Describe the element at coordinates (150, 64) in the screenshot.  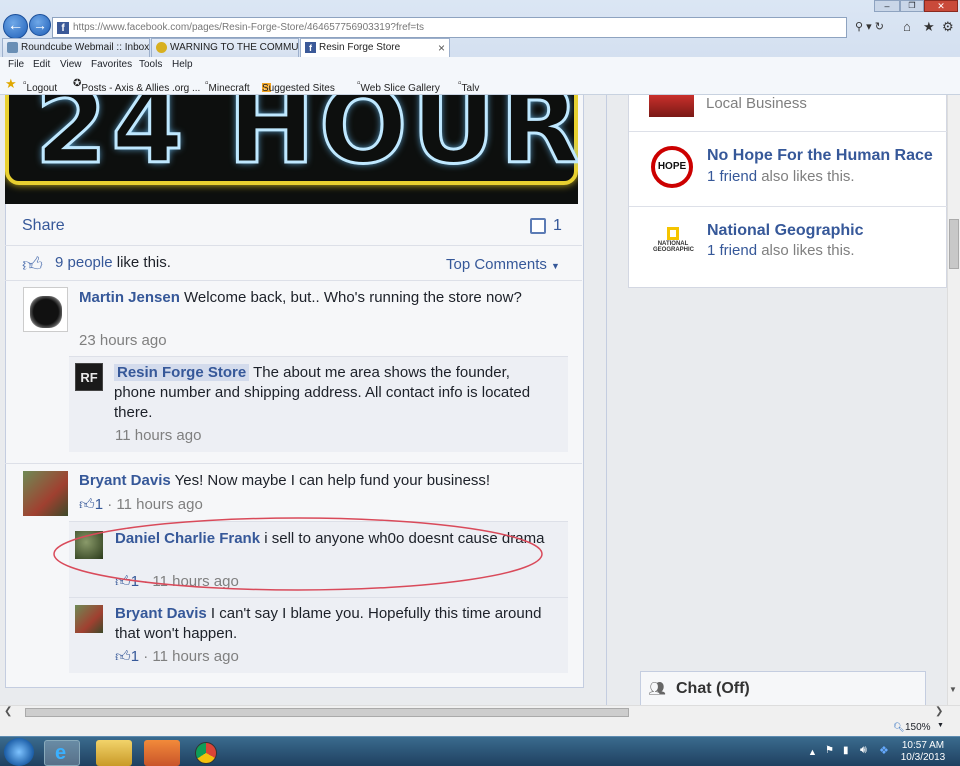
I see `menu-tools: Tools` at that location.